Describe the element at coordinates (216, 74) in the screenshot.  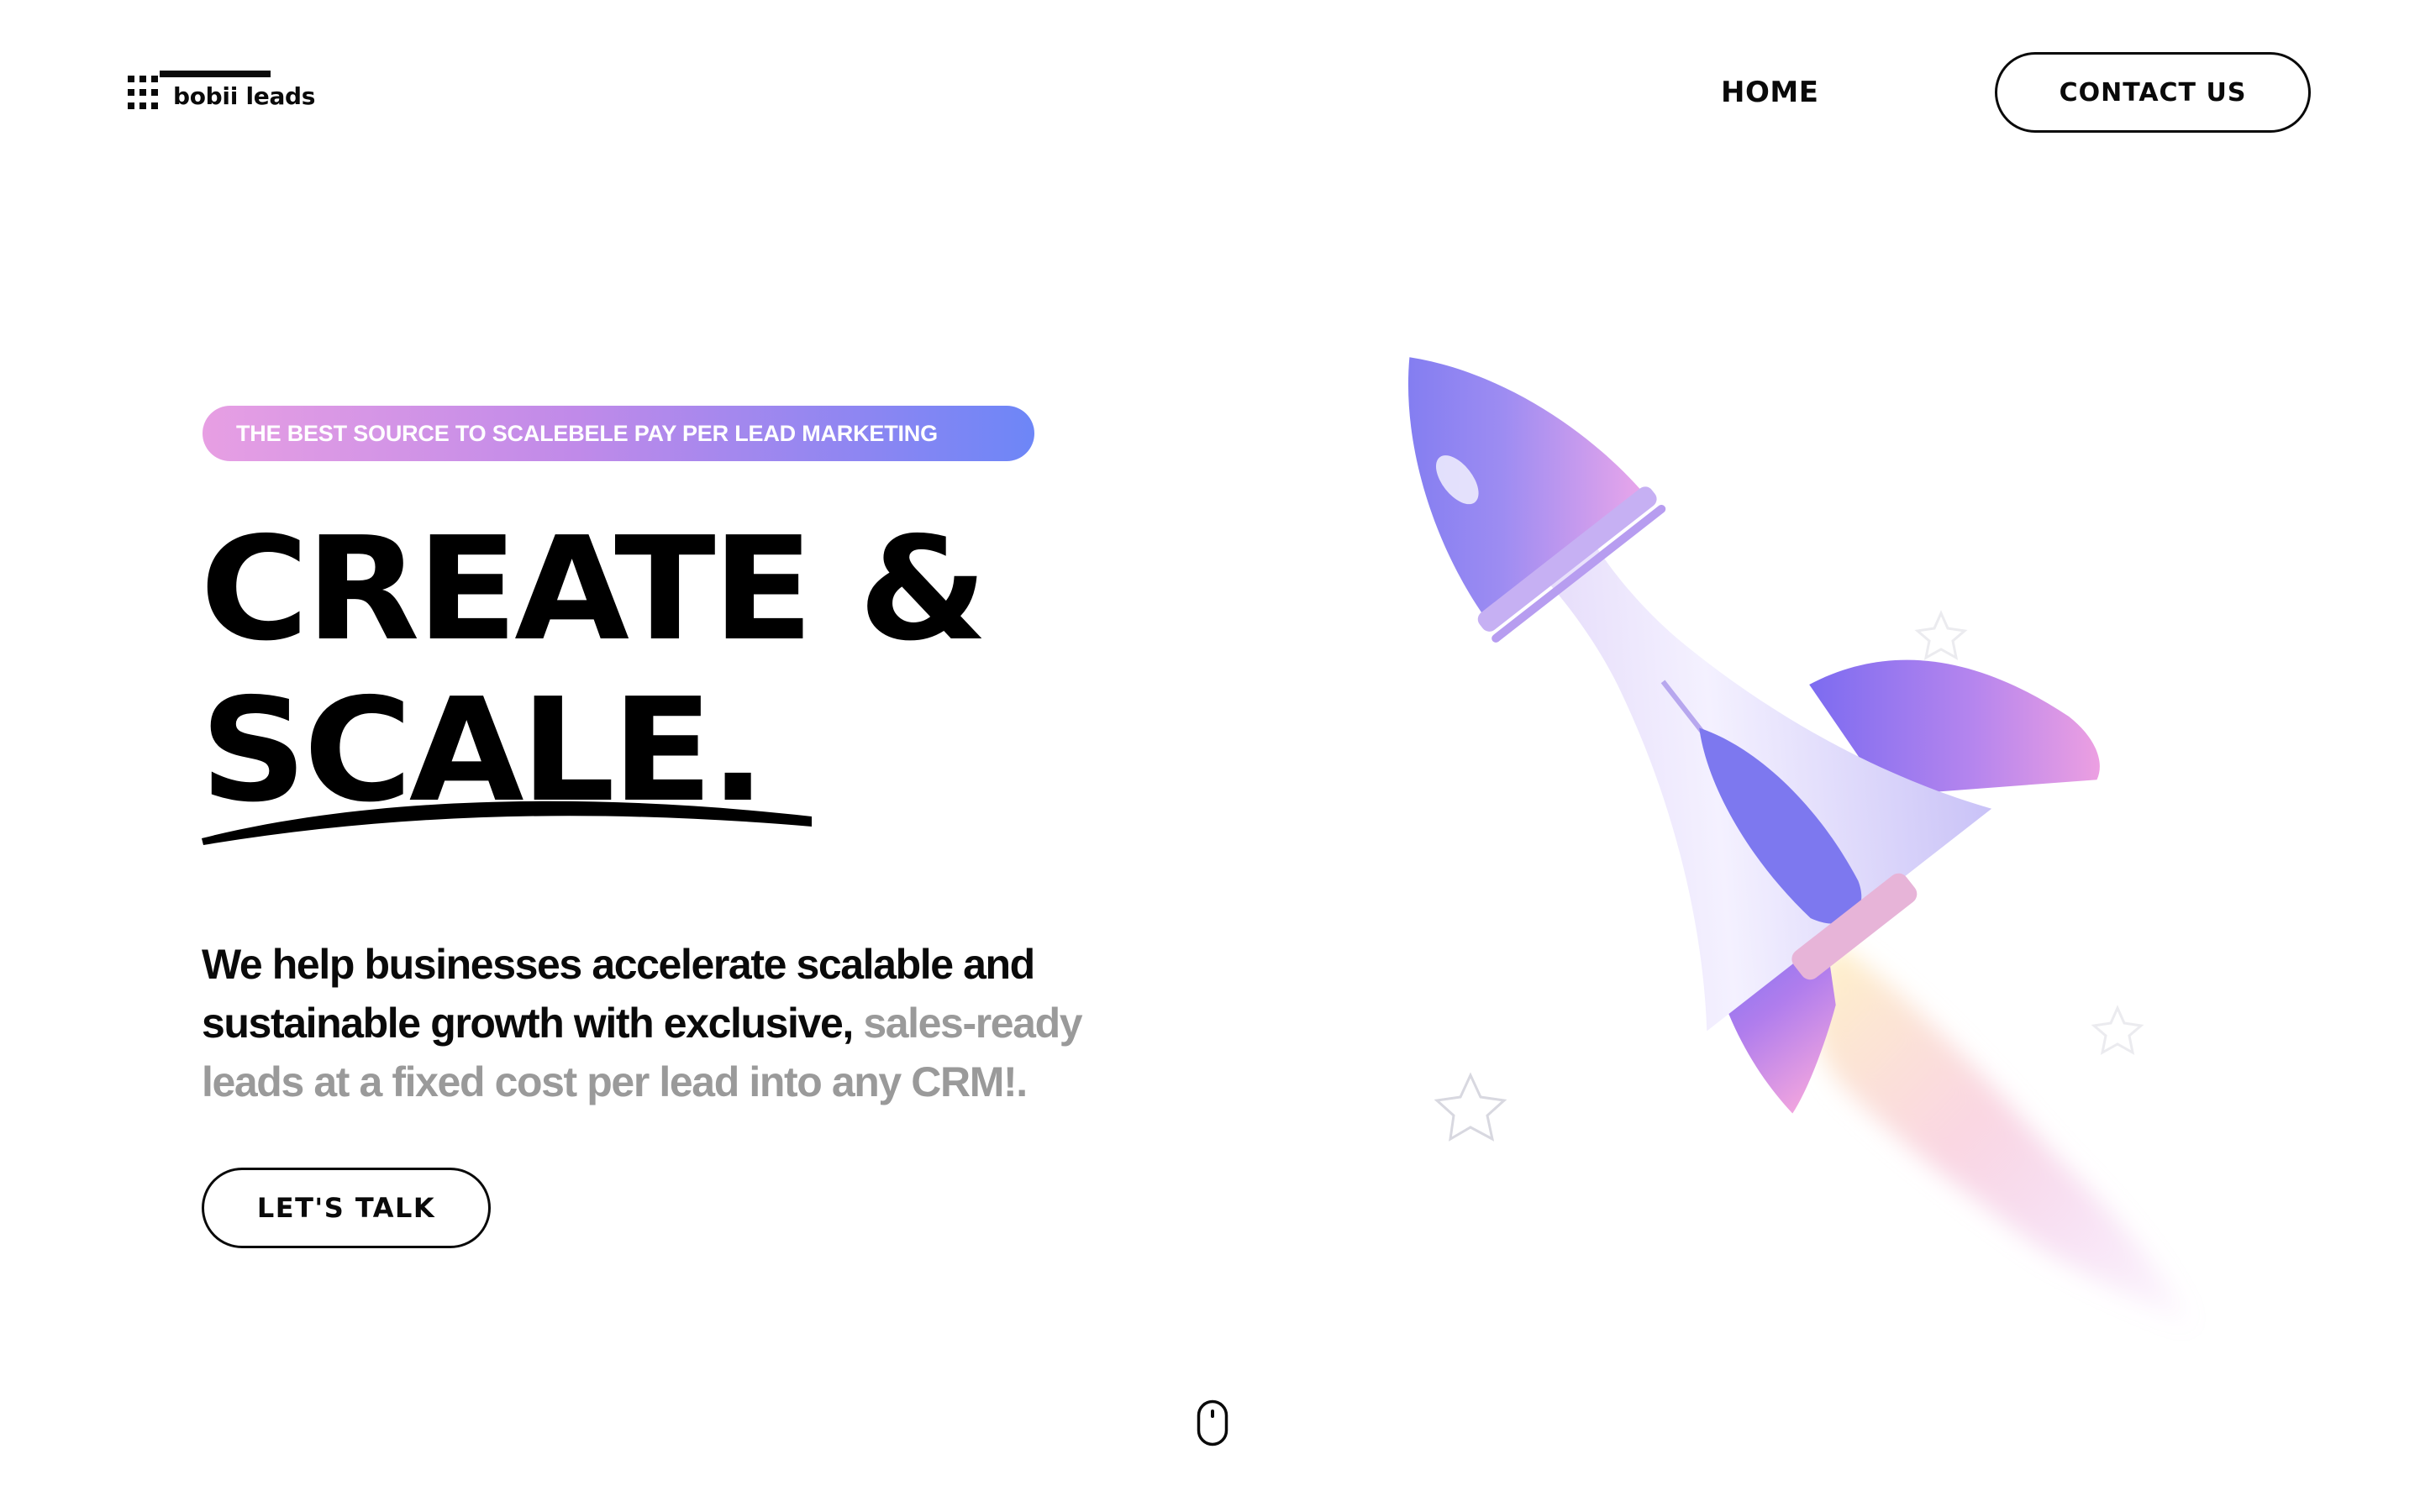
I see `logo-bar` at that location.